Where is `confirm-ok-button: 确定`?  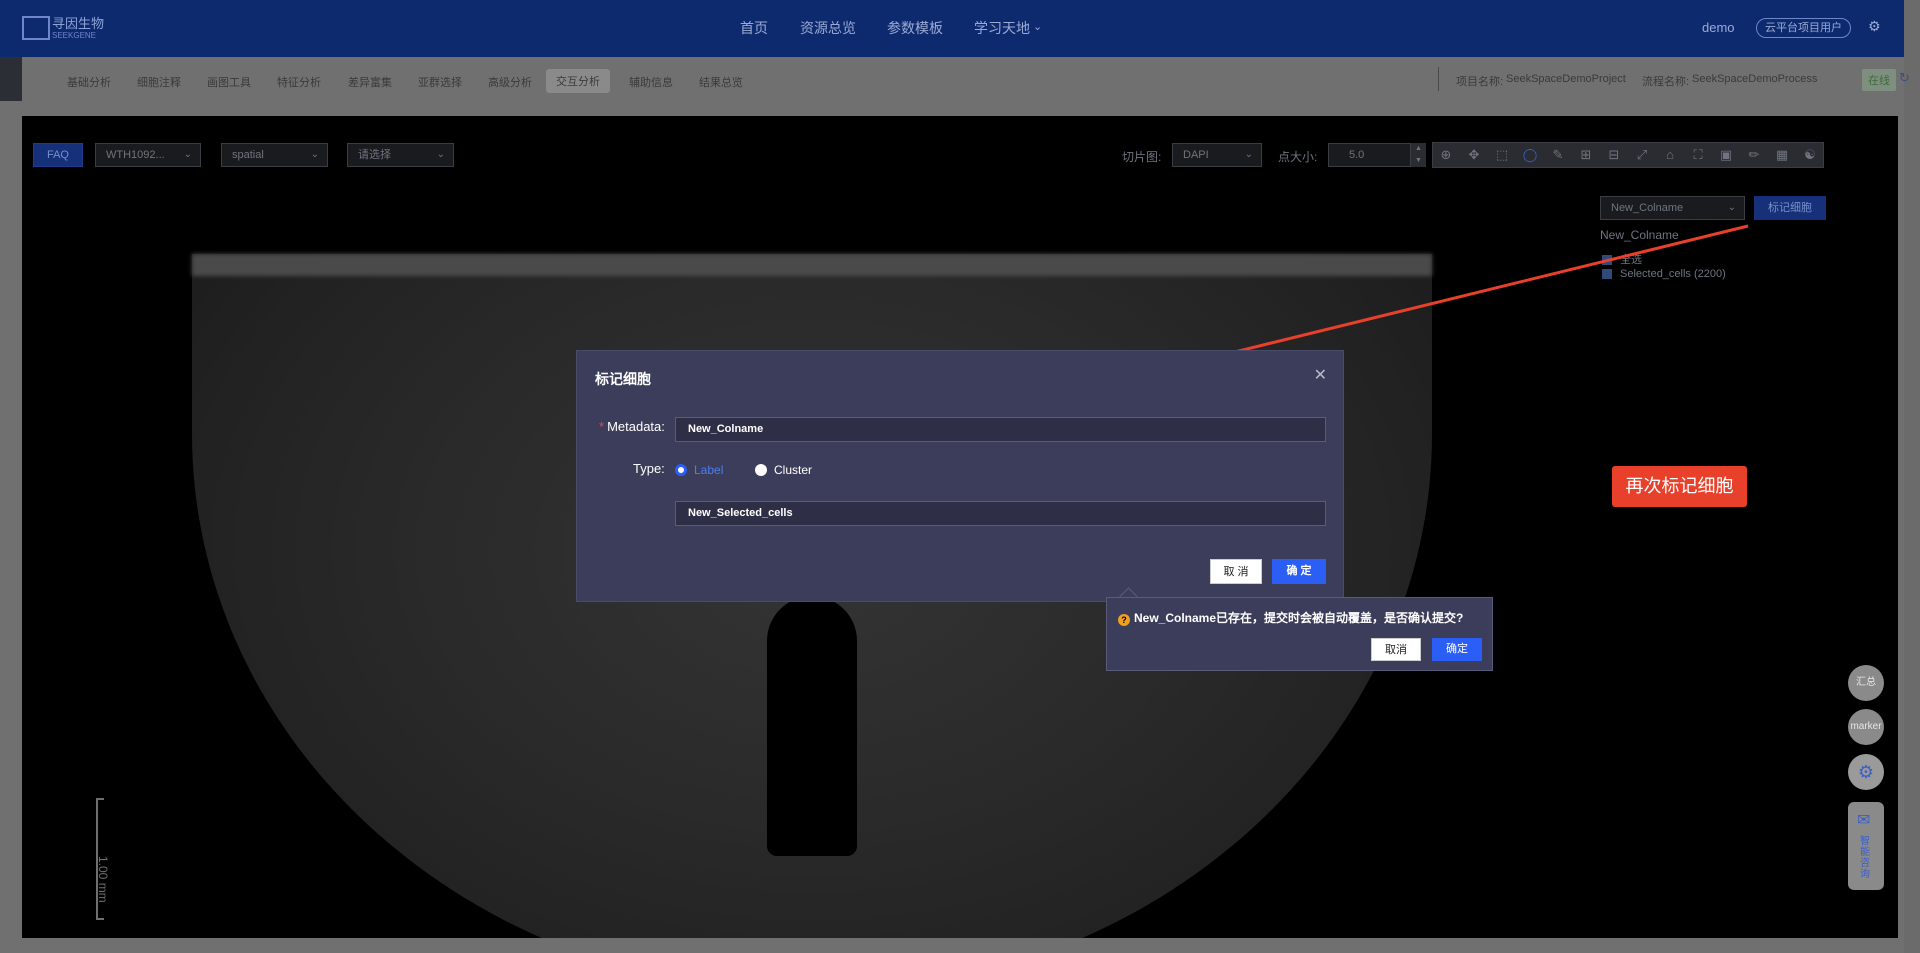 confirm-ok-button: 确定 is located at coordinates (1457, 649).